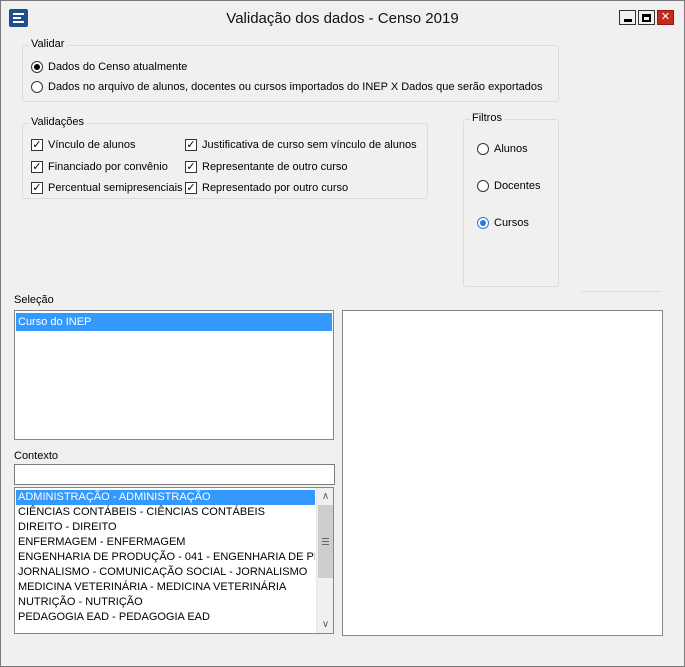 This screenshot has width=685, height=667. I want to click on list-item: NUTRIÇÃO - NUTRIÇÃO, so click(165, 602).